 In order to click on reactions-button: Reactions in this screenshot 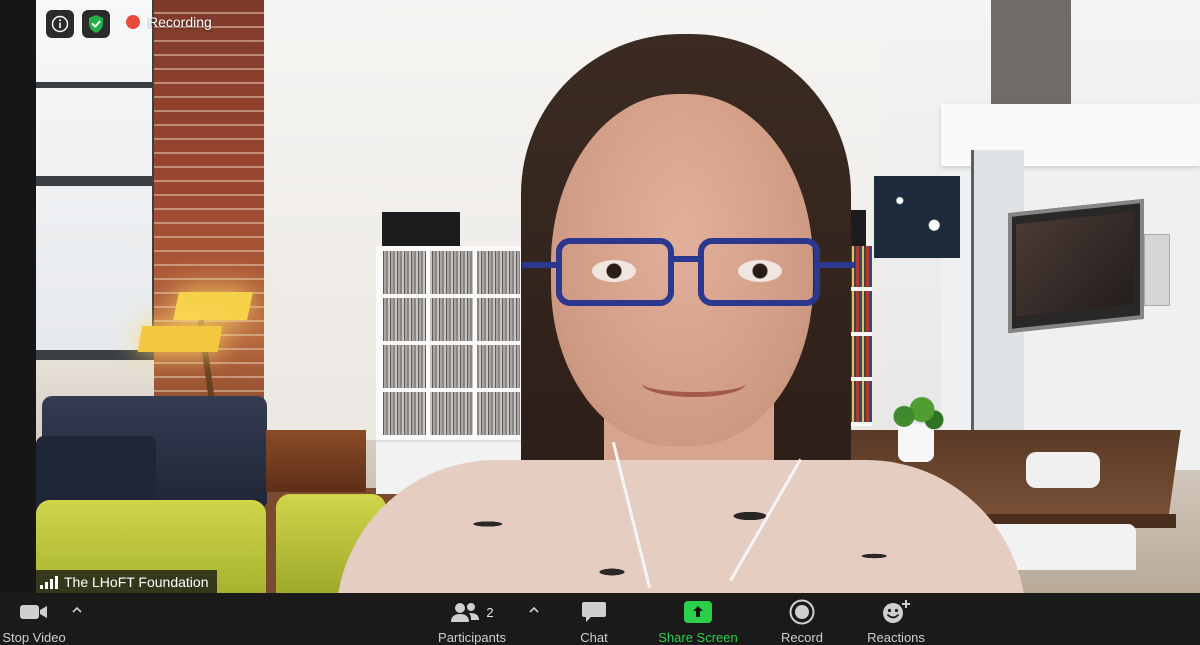, I will do `click(896, 619)`.